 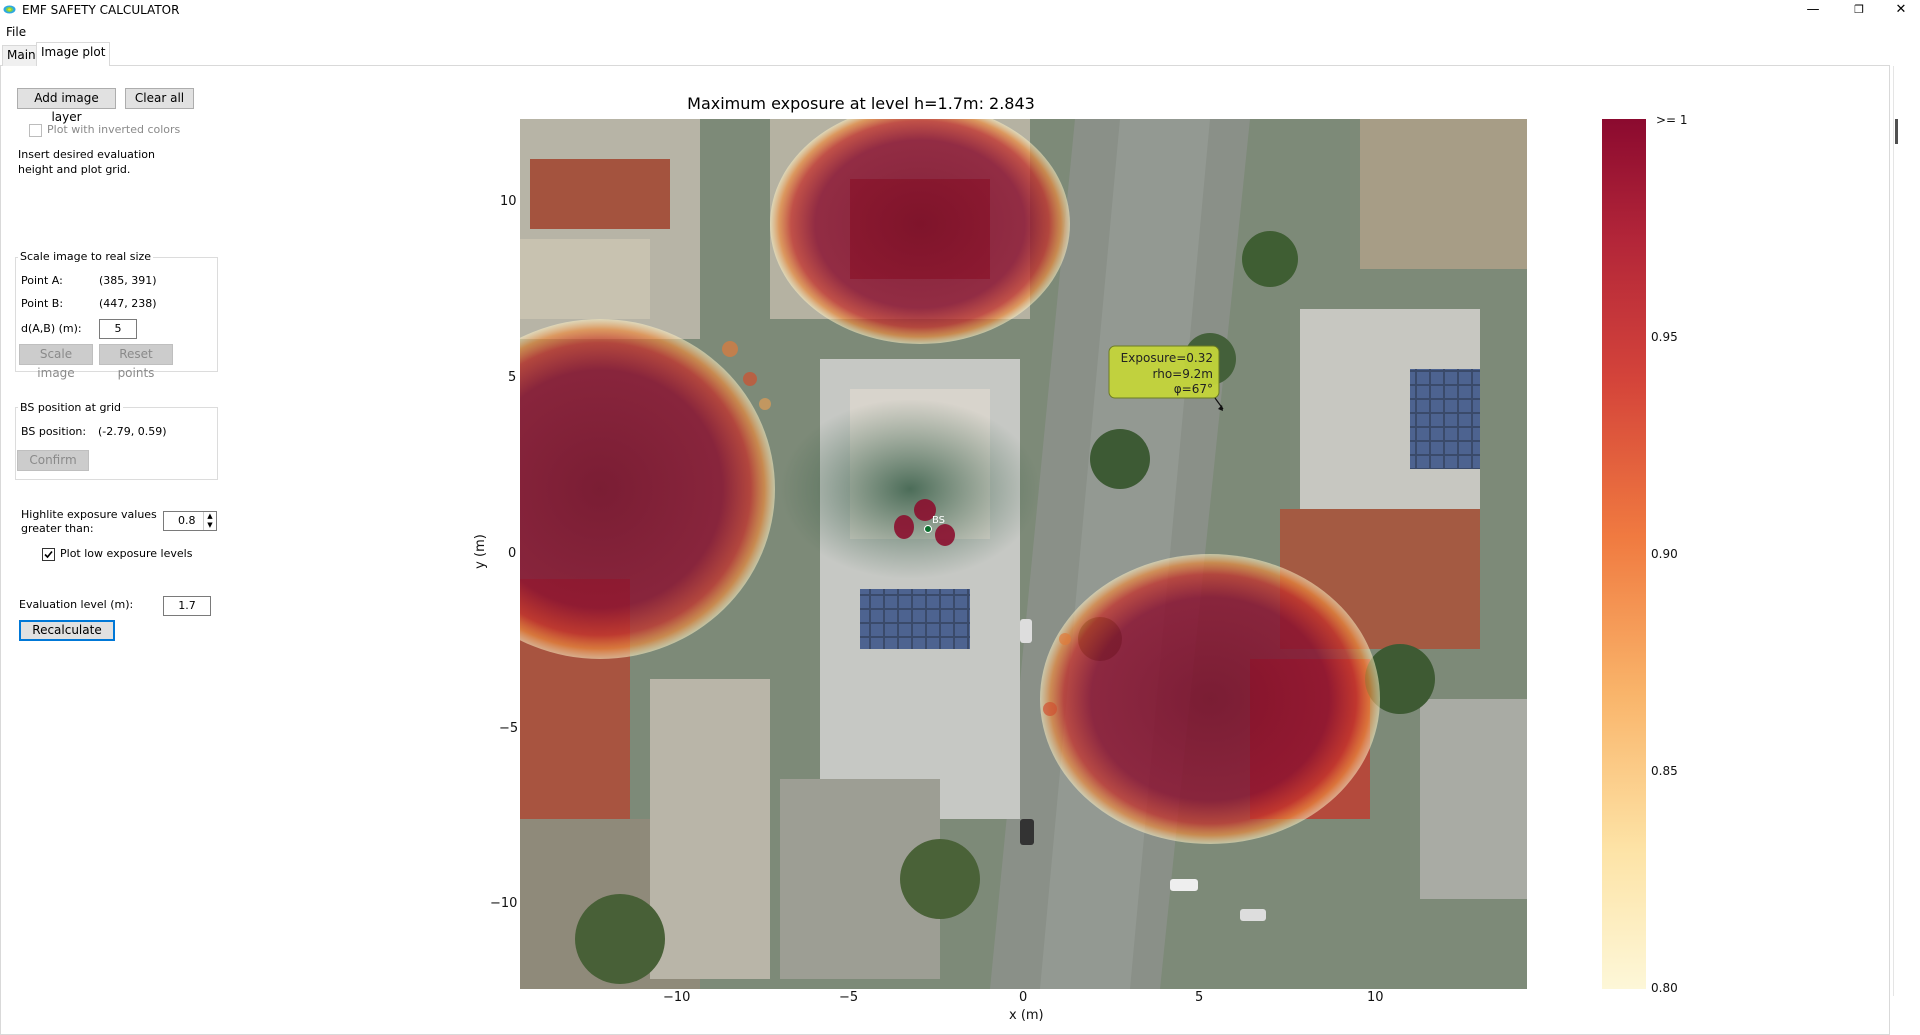 What do you see at coordinates (1210, 699) in the screenshot?
I see `exposure-lobe-bottom-right` at bounding box center [1210, 699].